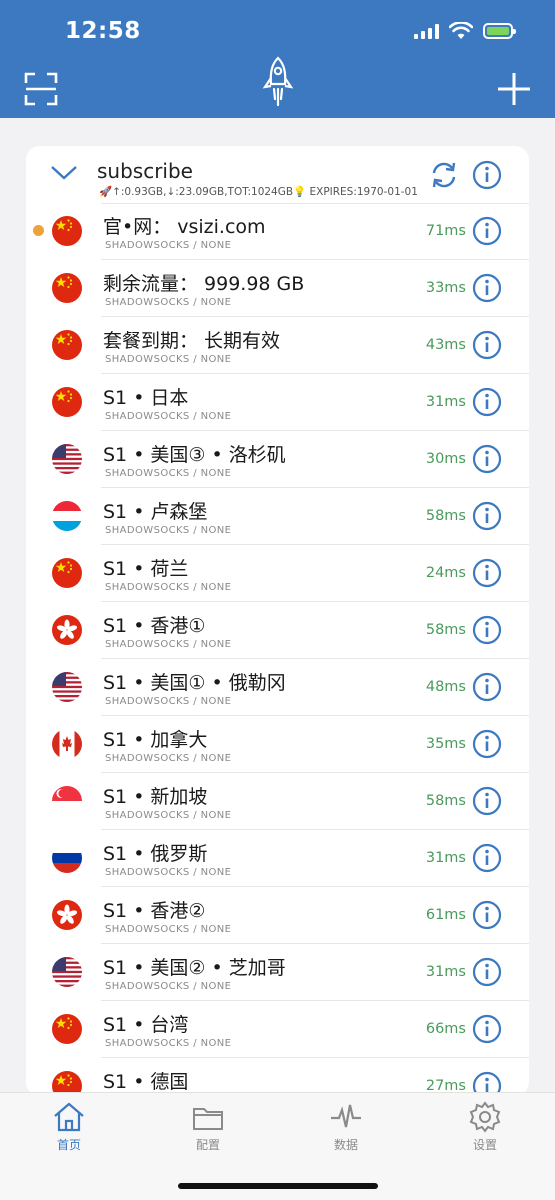 This screenshot has height=1200, width=555. I want to click on server-name: S1 • 加拿大, so click(155, 740).